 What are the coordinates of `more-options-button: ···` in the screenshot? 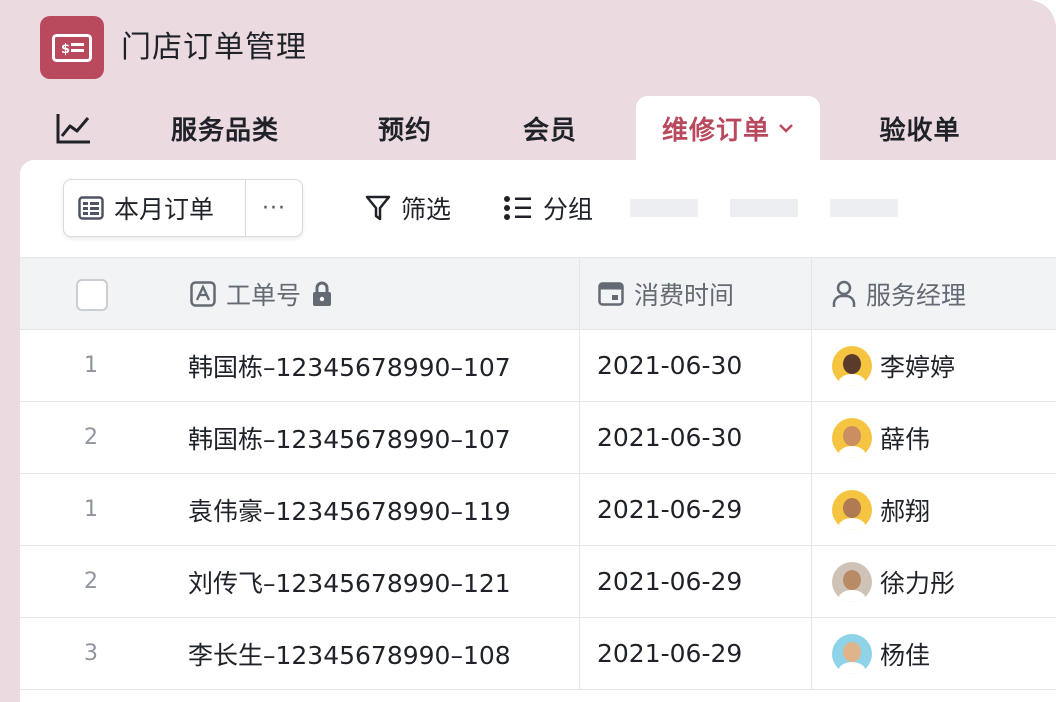 It's located at (274, 208).